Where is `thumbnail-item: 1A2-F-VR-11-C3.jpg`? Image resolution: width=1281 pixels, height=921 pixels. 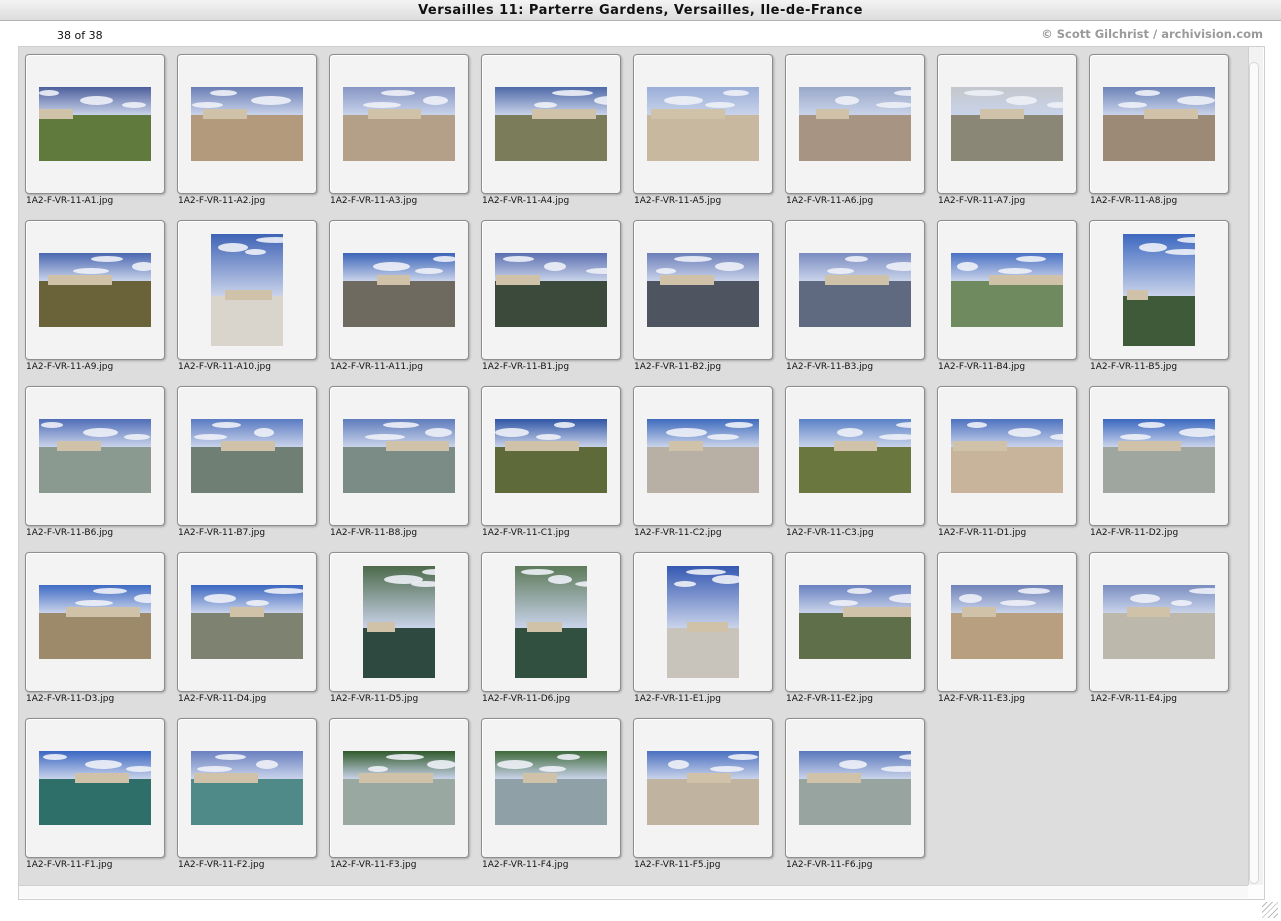
thumbnail-item: 1A2-F-VR-11-C3.jpg is located at coordinates (855, 466).